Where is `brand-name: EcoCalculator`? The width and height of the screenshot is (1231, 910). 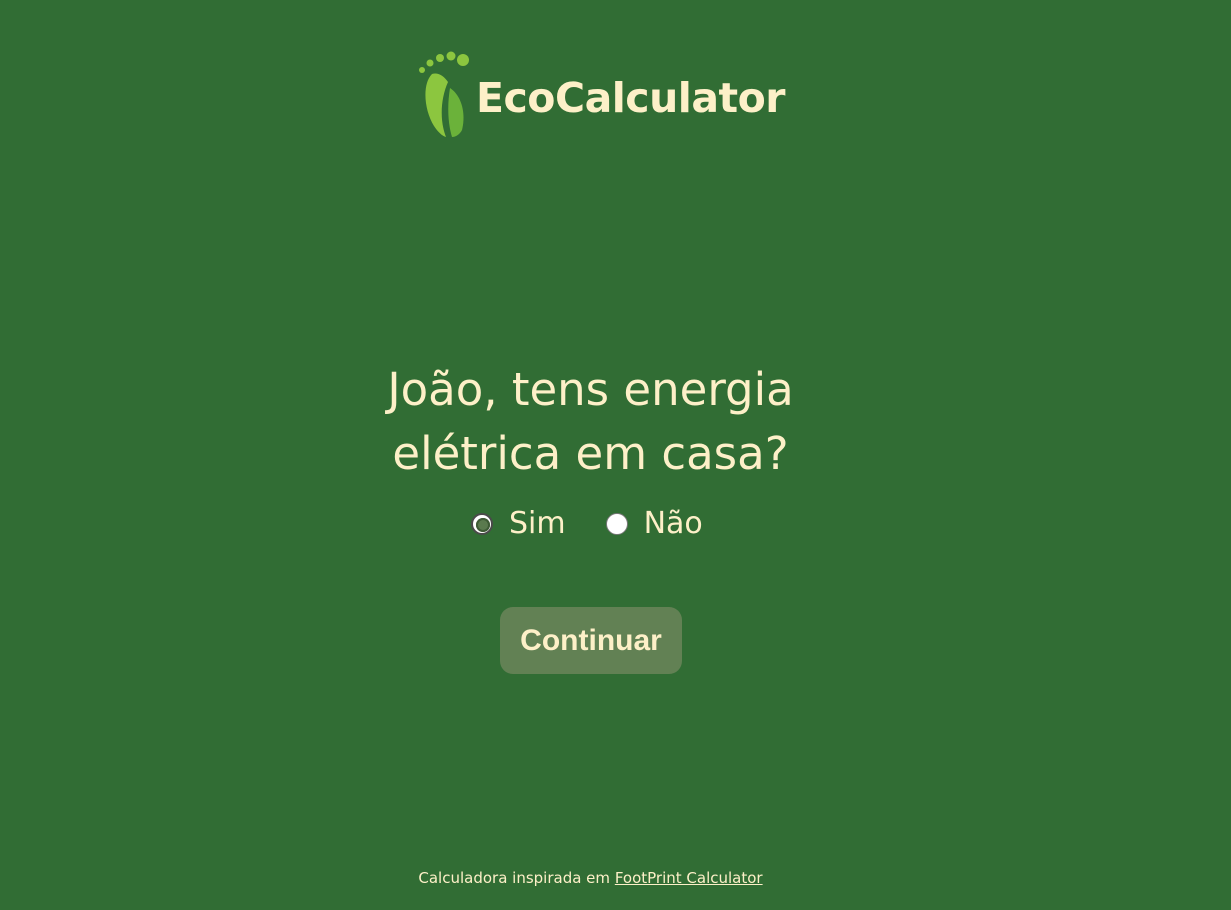
brand-name: EcoCalculator is located at coordinates (631, 98).